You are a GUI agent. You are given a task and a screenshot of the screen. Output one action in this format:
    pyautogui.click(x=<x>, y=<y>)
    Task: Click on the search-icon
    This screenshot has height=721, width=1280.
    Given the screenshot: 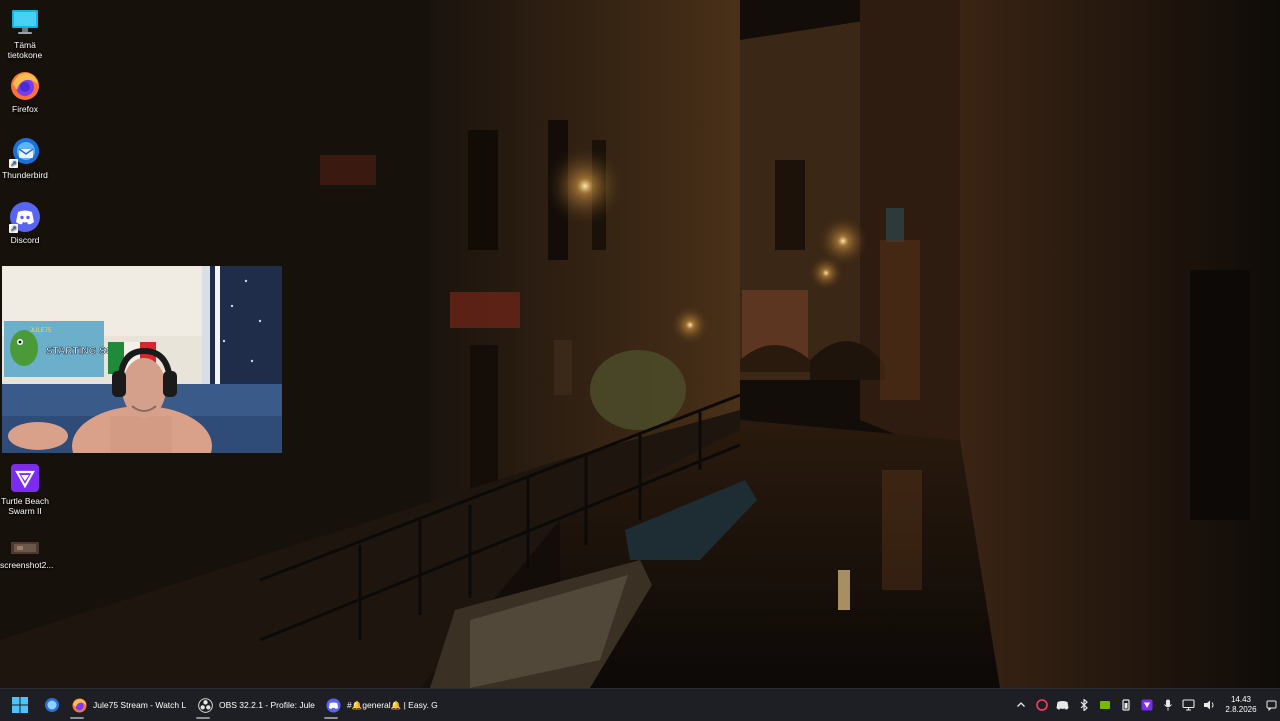 What is the action you would take?
    pyautogui.click(x=52, y=705)
    